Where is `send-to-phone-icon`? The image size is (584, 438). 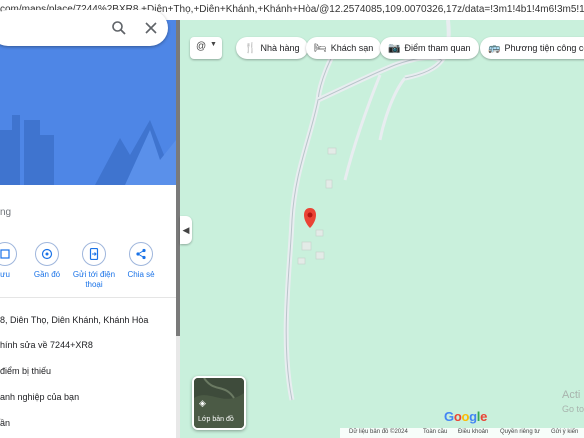
send-to-phone-icon is located at coordinates (94, 254).